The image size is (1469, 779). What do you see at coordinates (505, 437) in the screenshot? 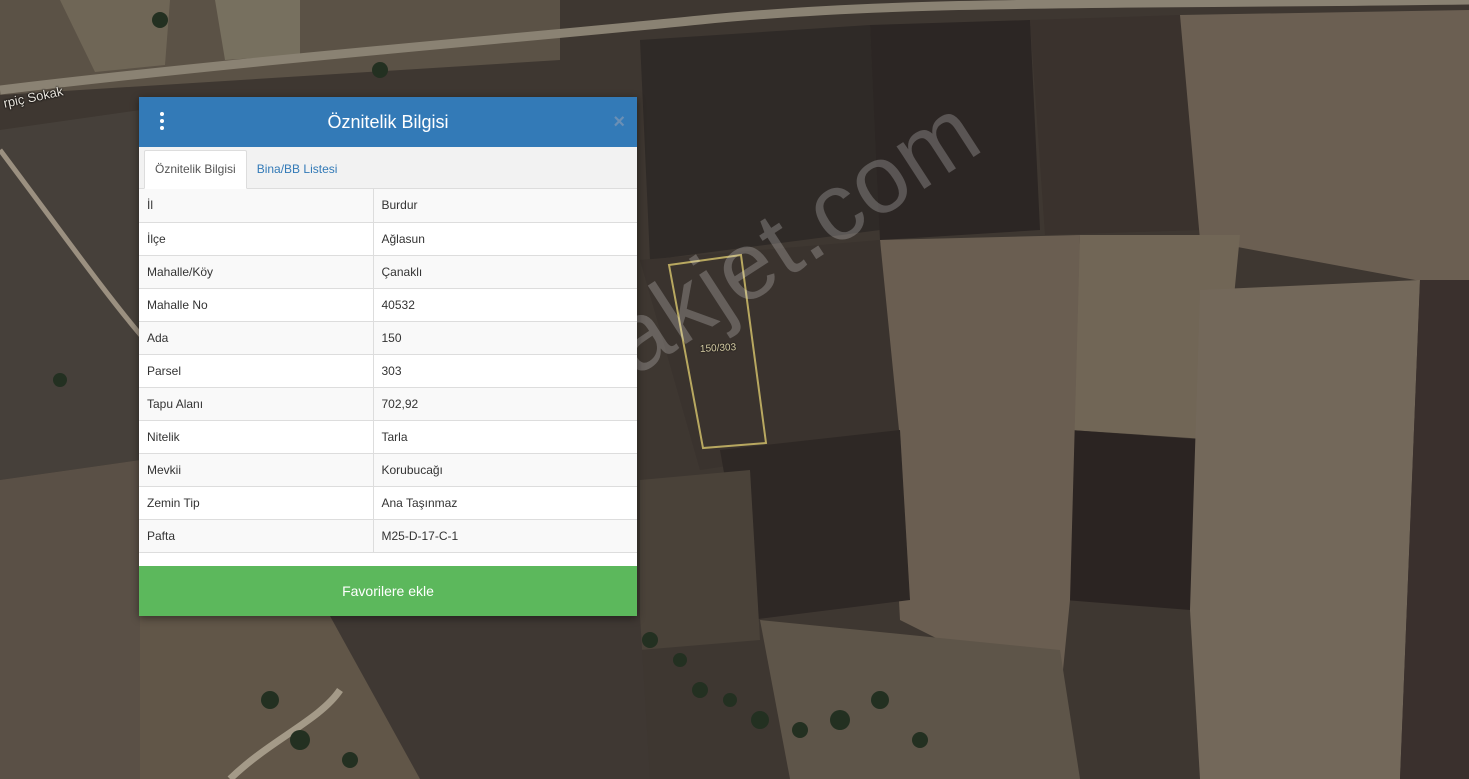
I see `attribute-value: Tarla` at bounding box center [505, 437].